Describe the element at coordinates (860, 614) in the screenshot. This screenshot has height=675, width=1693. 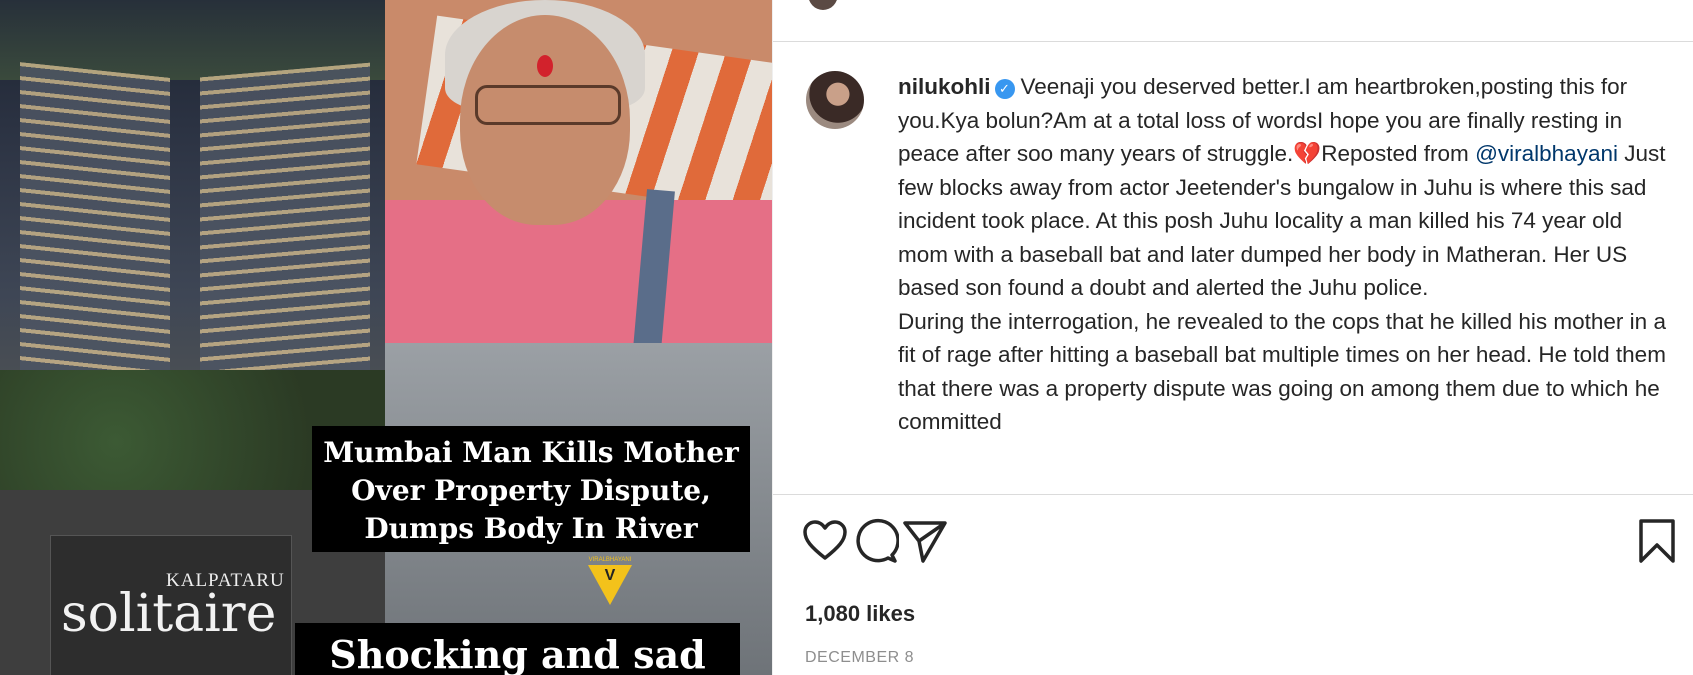
I see `like-count: 1,080 likes` at that location.